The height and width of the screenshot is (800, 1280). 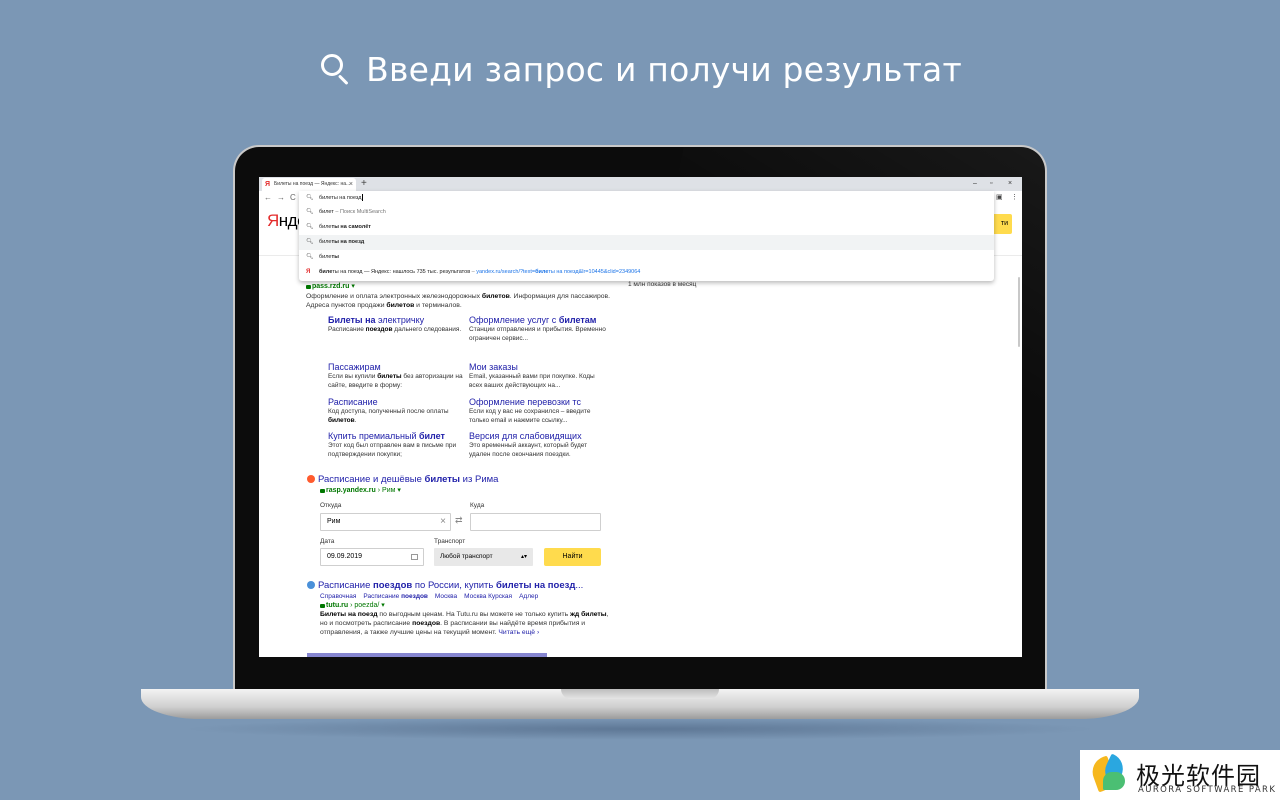 I want to click on breadcrumb-link: Адлер, so click(x=528, y=596).